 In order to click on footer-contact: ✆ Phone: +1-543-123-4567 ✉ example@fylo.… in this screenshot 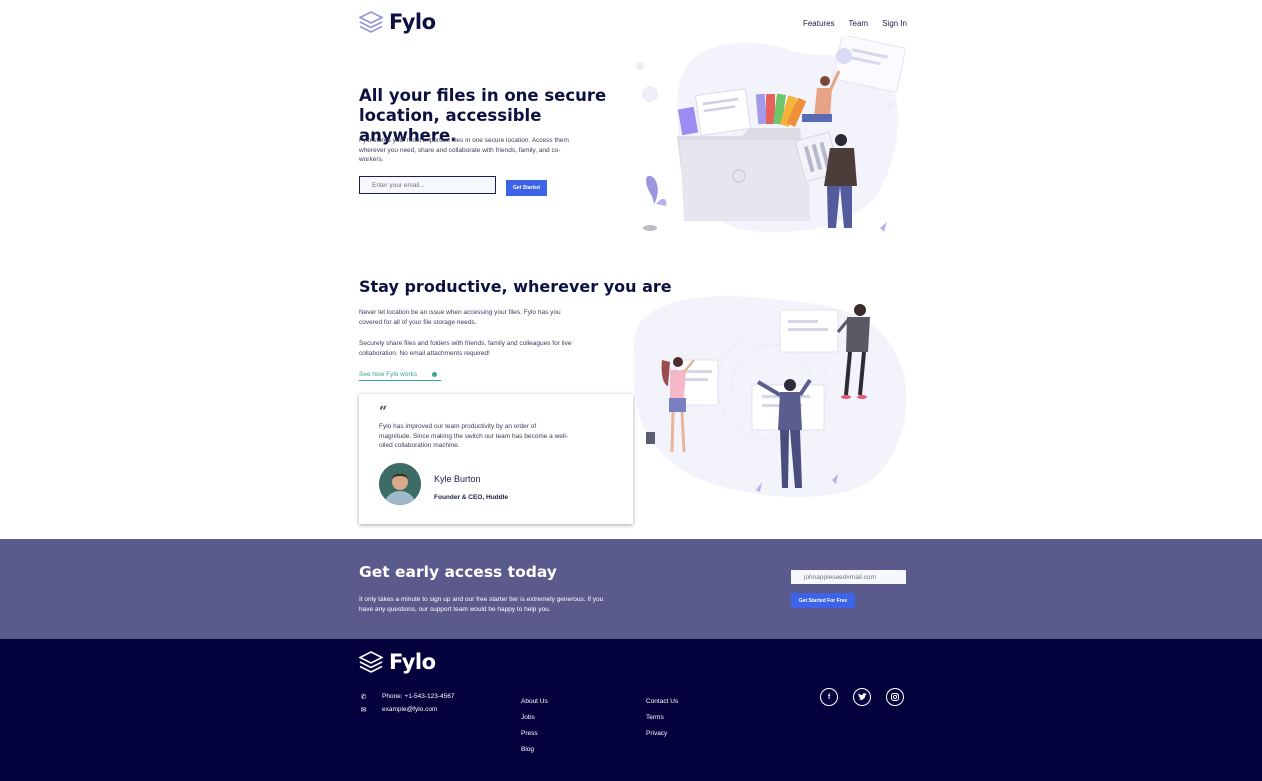, I will do `click(407, 703)`.